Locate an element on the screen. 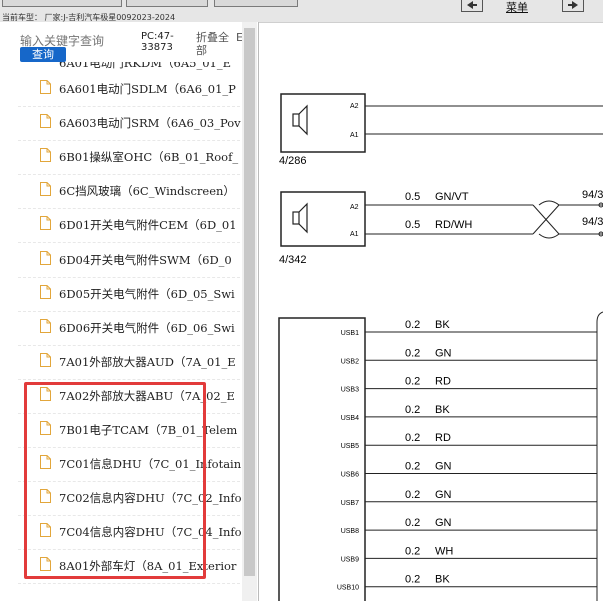 The image size is (603, 605). tree-item: 6D05开关电气附件（6D_05_Swi is located at coordinates (129, 294).